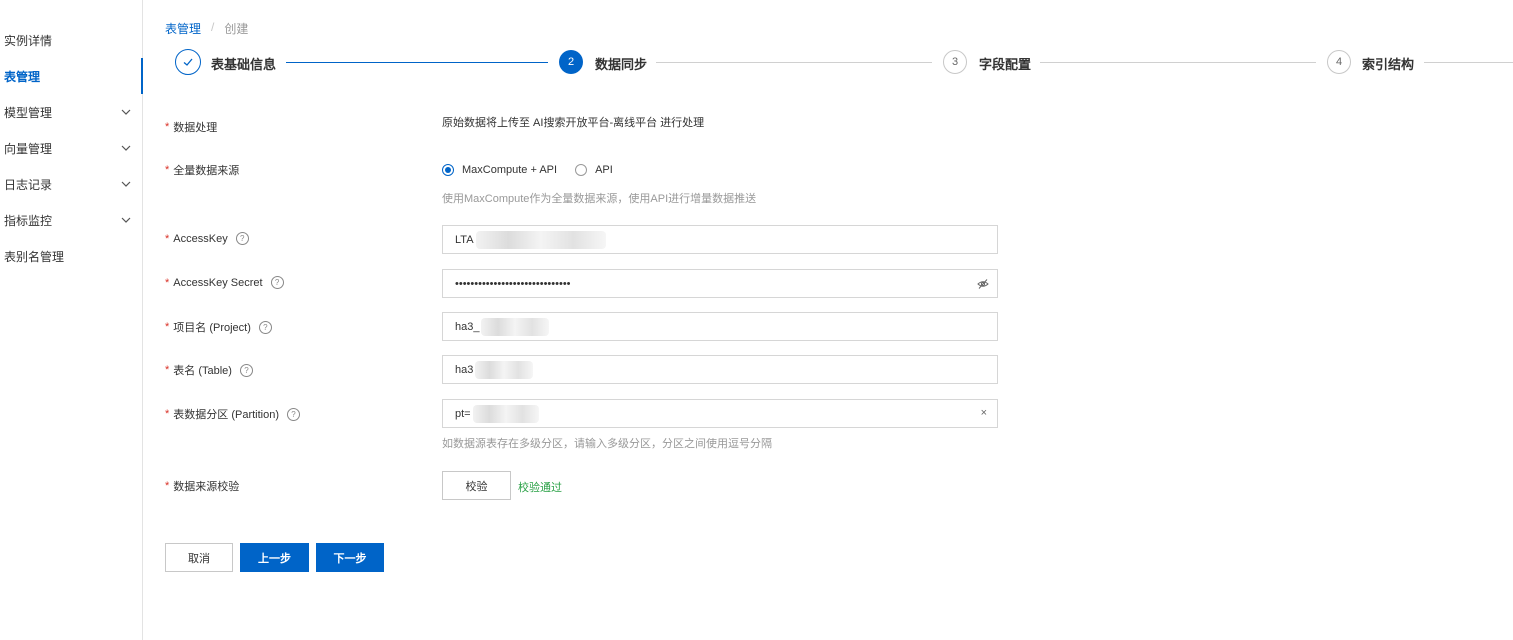 Image resolution: width=1513 pixels, height=640 pixels. Describe the element at coordinates (71, 148) in the screenshot. I see `sidebar-item-vector-management: 向量管理` at that location.